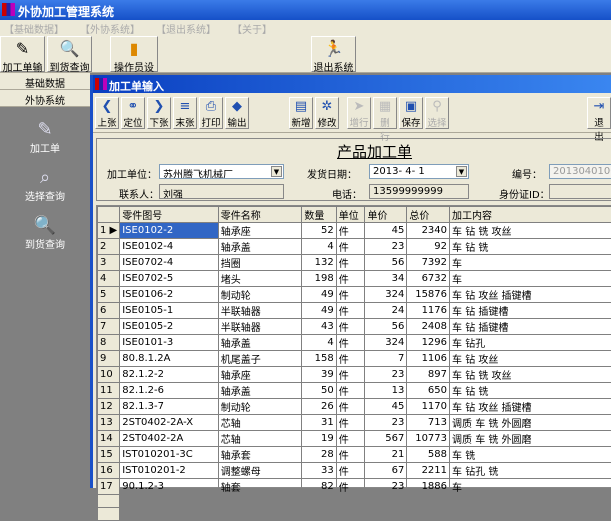 The width and height of the screenshot is (611, 521). Describe the element at coordinates (109, 343) in the screenshot. I see `row-indicator: 8` at that location.